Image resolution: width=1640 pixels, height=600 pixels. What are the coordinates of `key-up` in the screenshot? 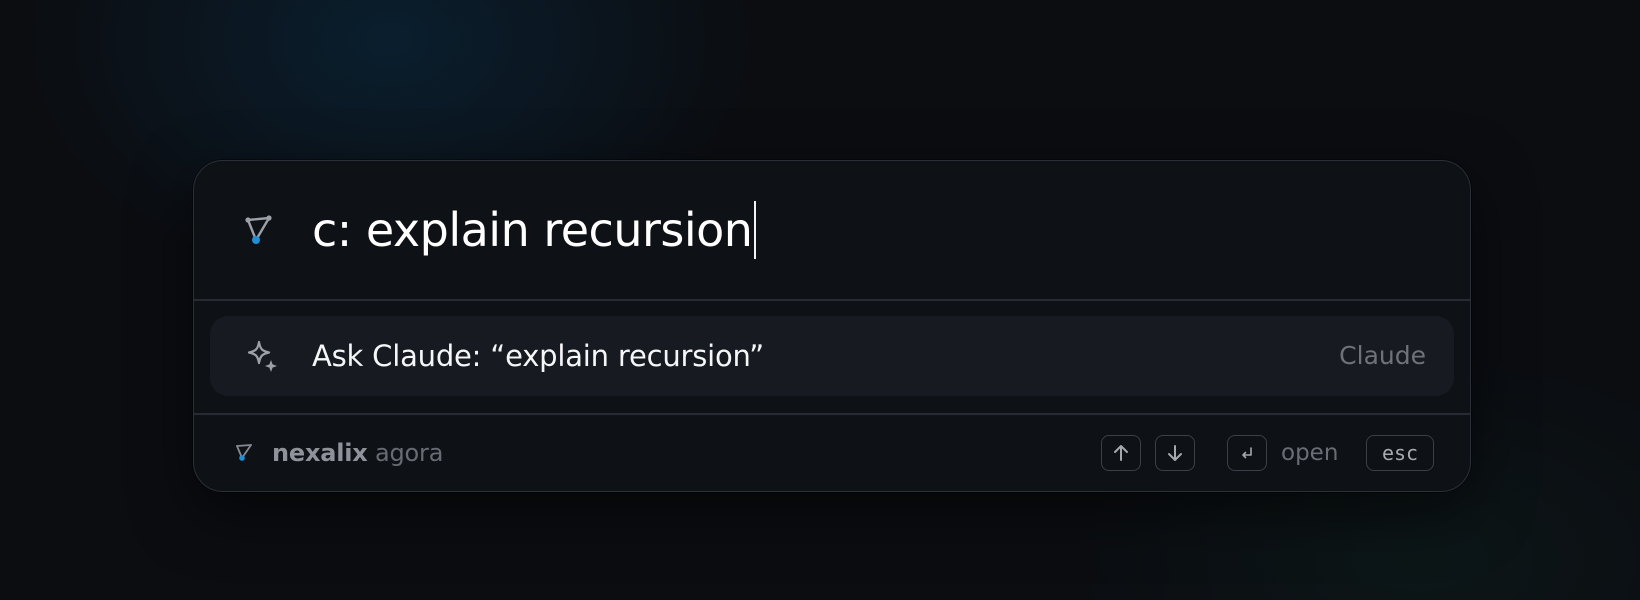 It's located at (1121, 453).